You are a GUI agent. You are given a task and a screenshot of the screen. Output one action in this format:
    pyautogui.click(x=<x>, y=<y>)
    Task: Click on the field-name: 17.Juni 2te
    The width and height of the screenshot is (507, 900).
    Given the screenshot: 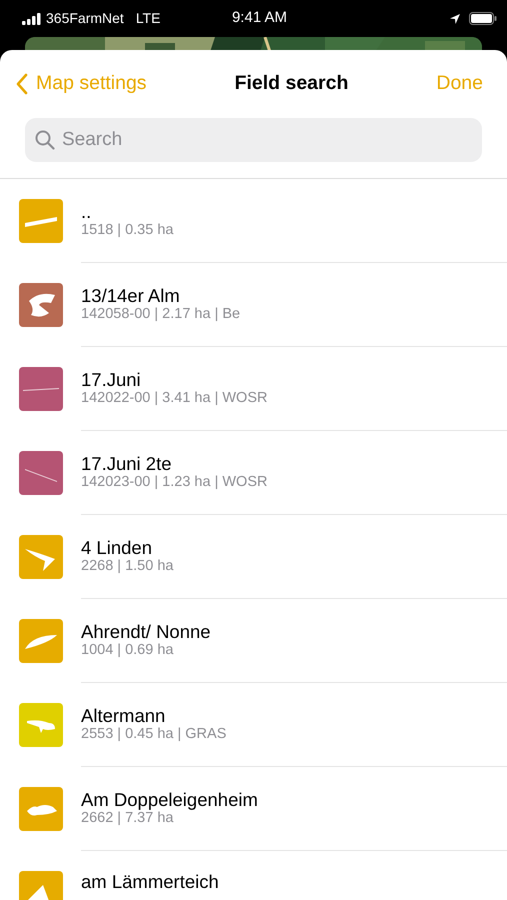 What is the action you would take?
    pyautogui.click(x=127, y=463)
    